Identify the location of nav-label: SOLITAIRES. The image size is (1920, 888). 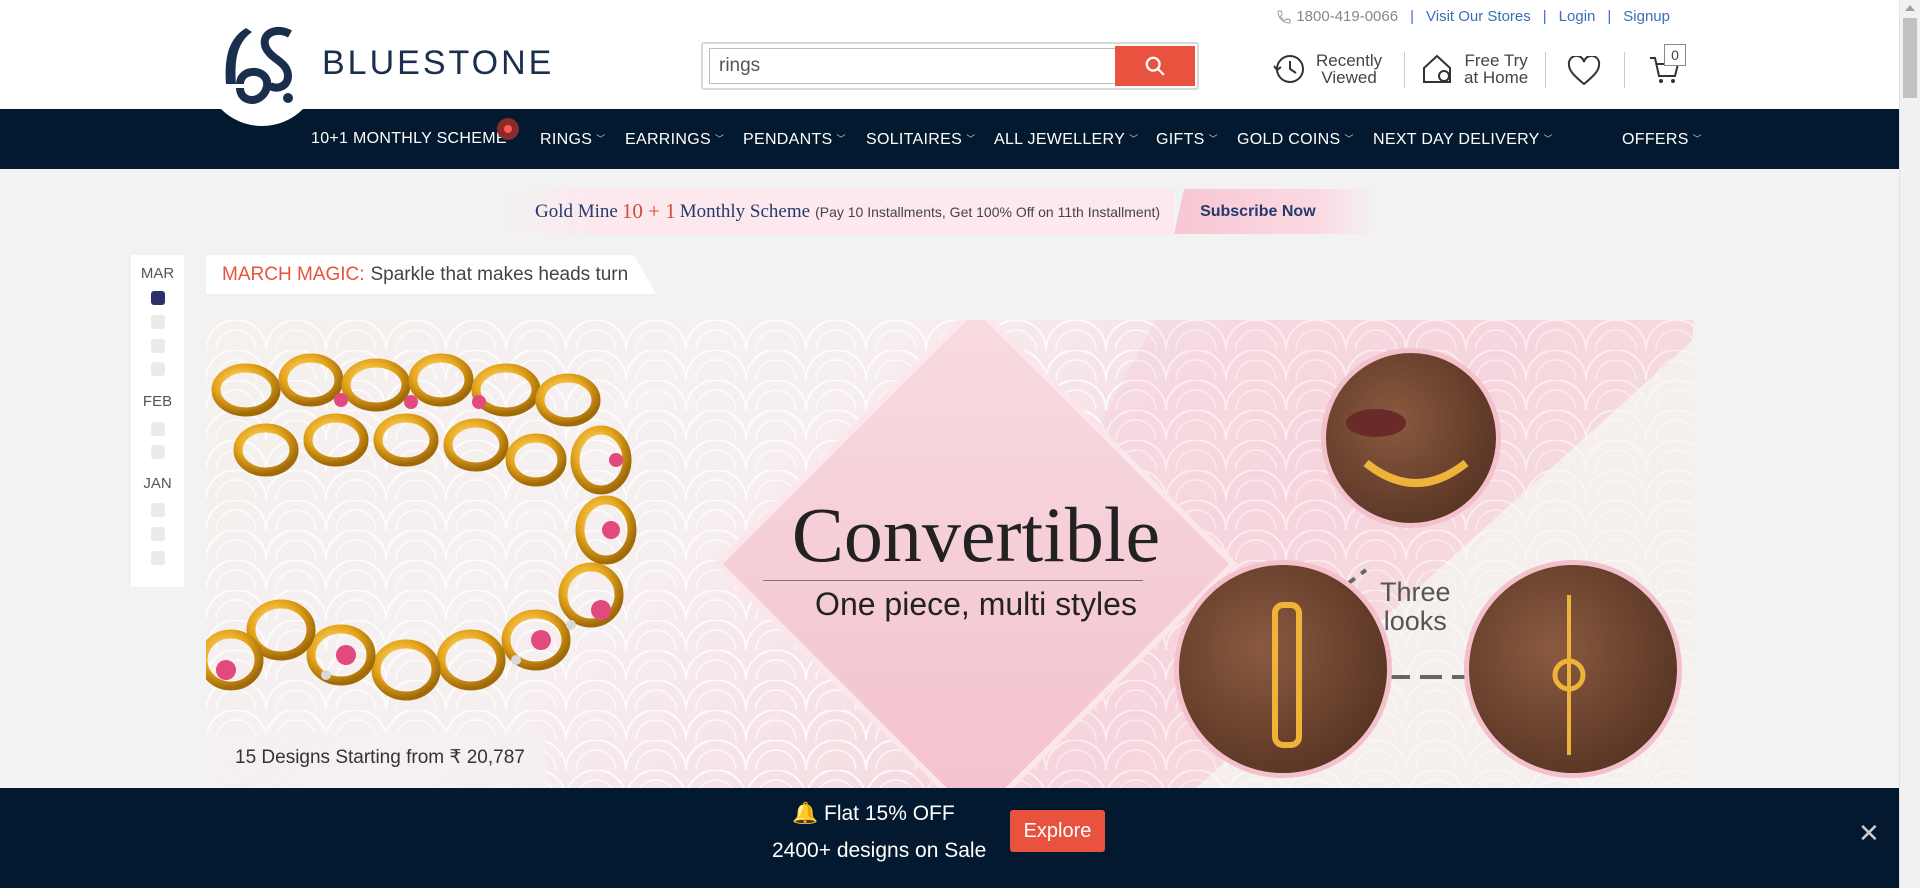
(914, 139).